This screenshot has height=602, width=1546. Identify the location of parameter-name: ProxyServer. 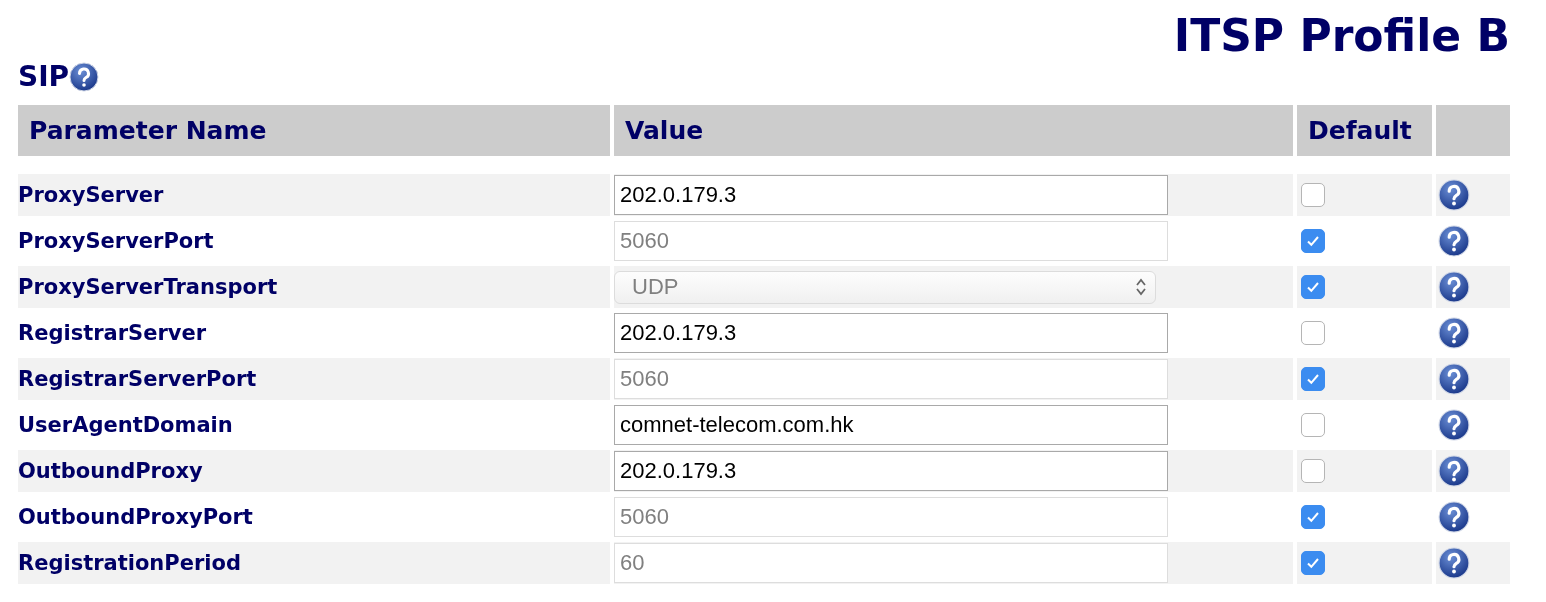
(91, 195).